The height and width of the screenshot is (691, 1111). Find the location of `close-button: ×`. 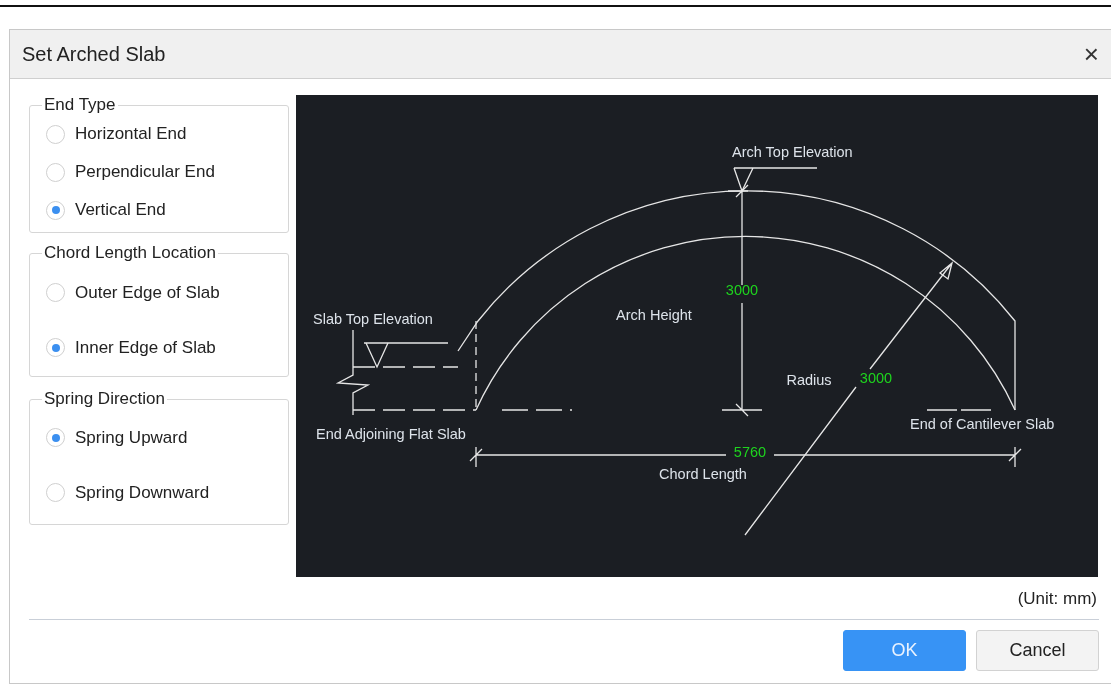

close-button: × is located at coordinates (1091, 54).